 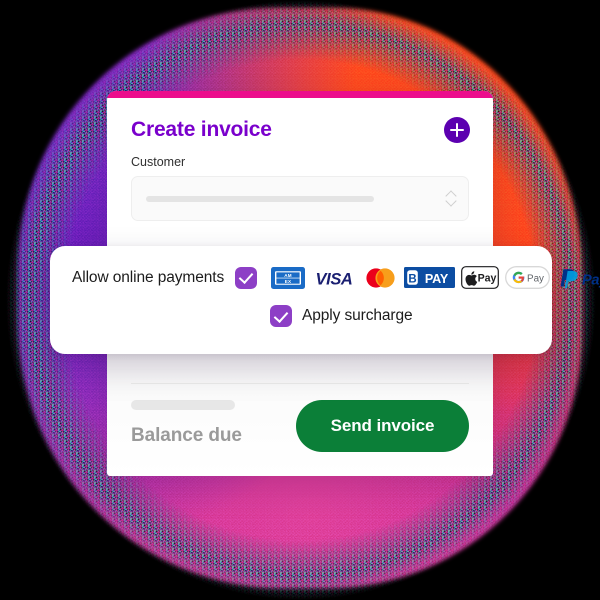 I want to click on bpay-logo: B PAY, so click(x=430, y=277).